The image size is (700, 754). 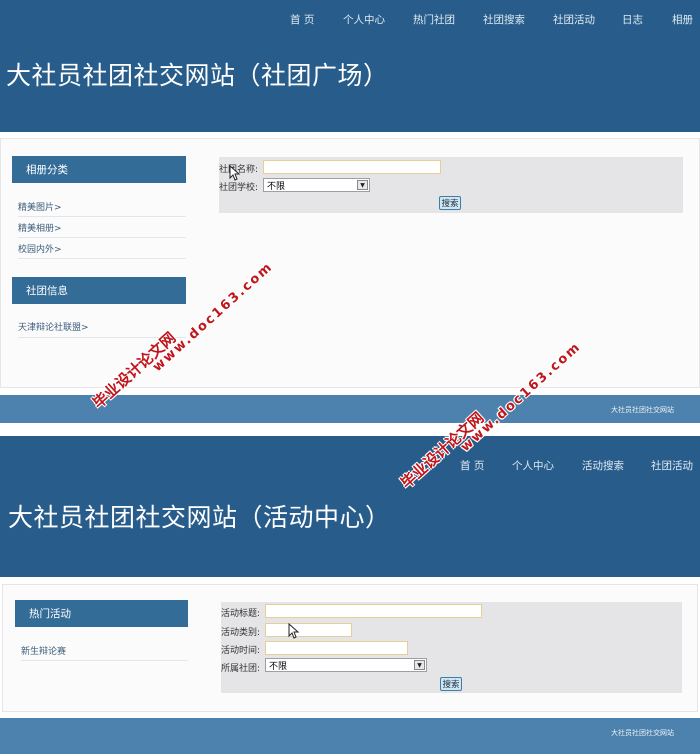 I want to click on nav-activity-search: 活动搜索, so click(x=603, y=465).